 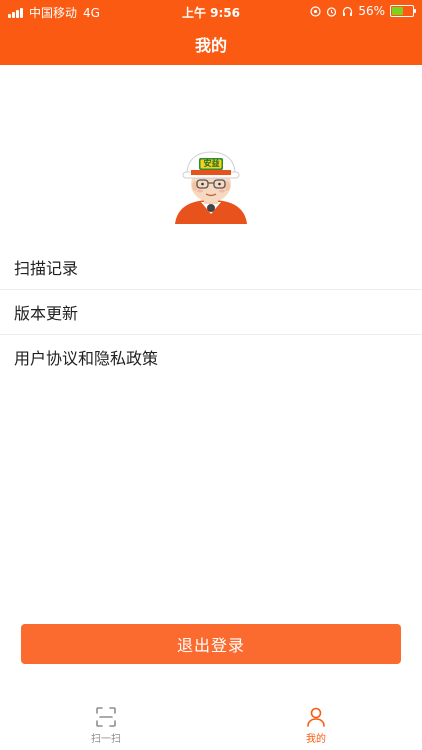 What do you see at coordinates (211, 11) in the screenshot?
I see `status-bar: 中国移动 4G 上午 9:56 56%` at bounding box center [211, 11].